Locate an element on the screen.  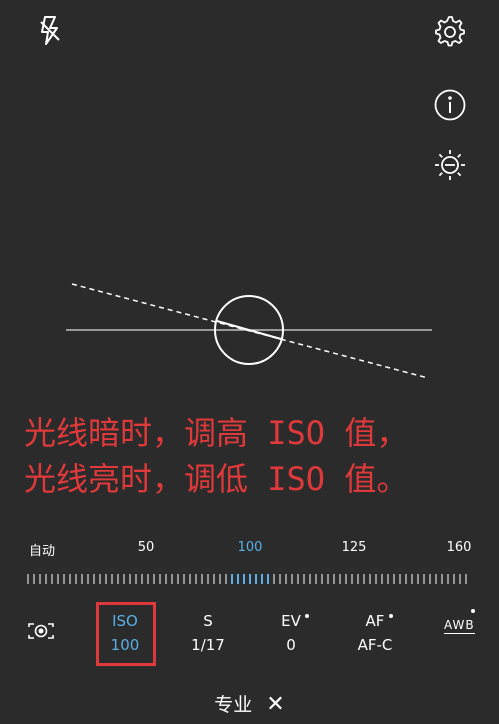
param-shutter-name: S is located at coordinates (208, 621).